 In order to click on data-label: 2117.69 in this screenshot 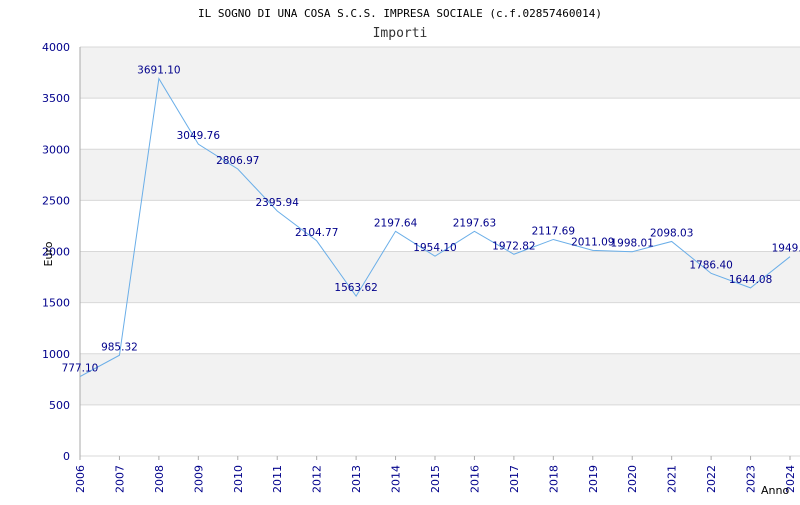, I will do `click(553, 231)`.